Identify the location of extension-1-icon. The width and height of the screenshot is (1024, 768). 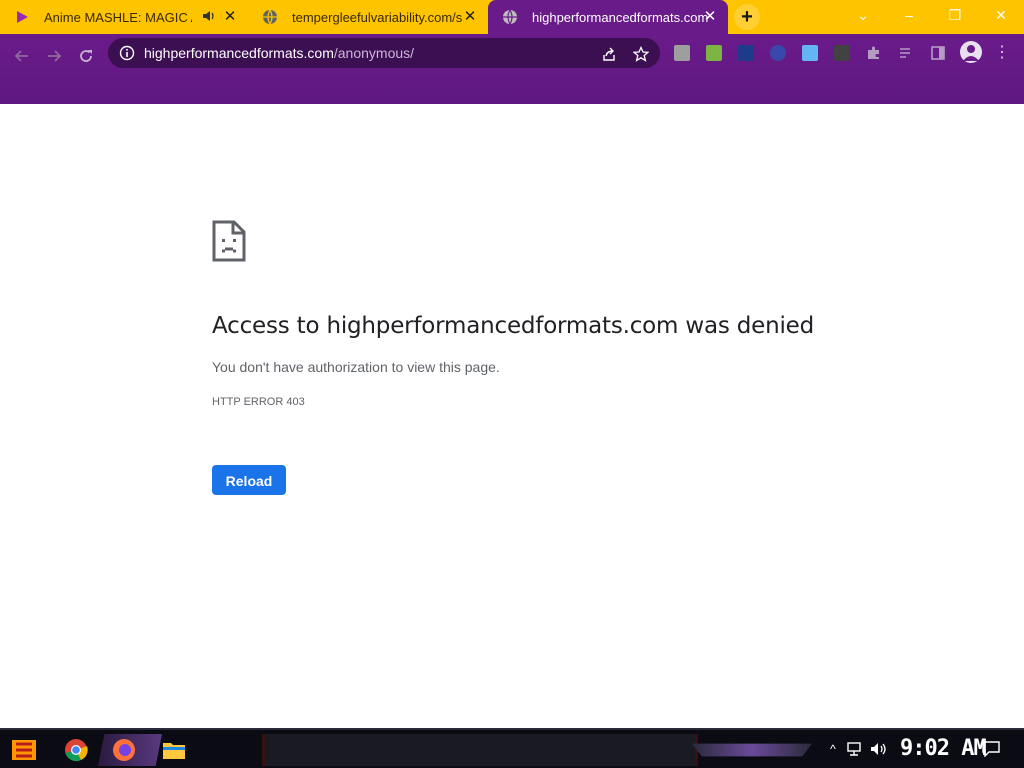
(682, 53).